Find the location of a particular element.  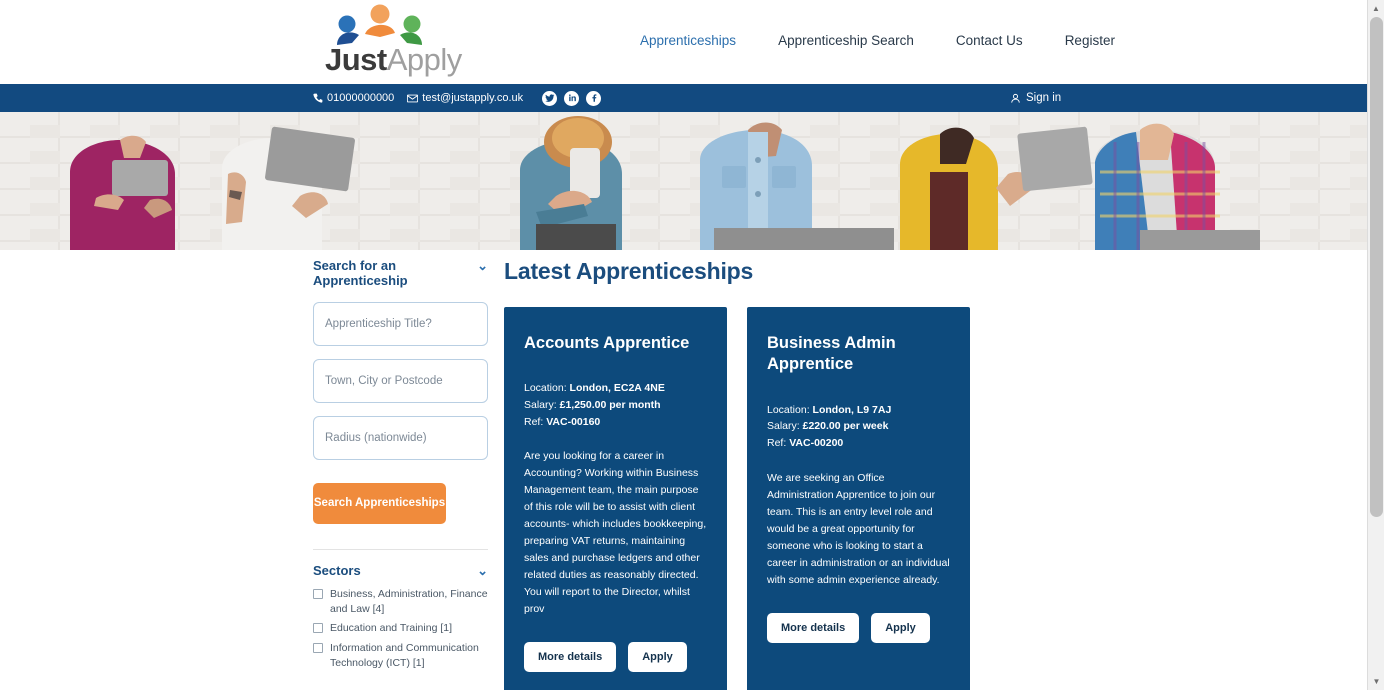

sectors-filter-header: Sectors ⌄ is located at coordinates (400, 570).